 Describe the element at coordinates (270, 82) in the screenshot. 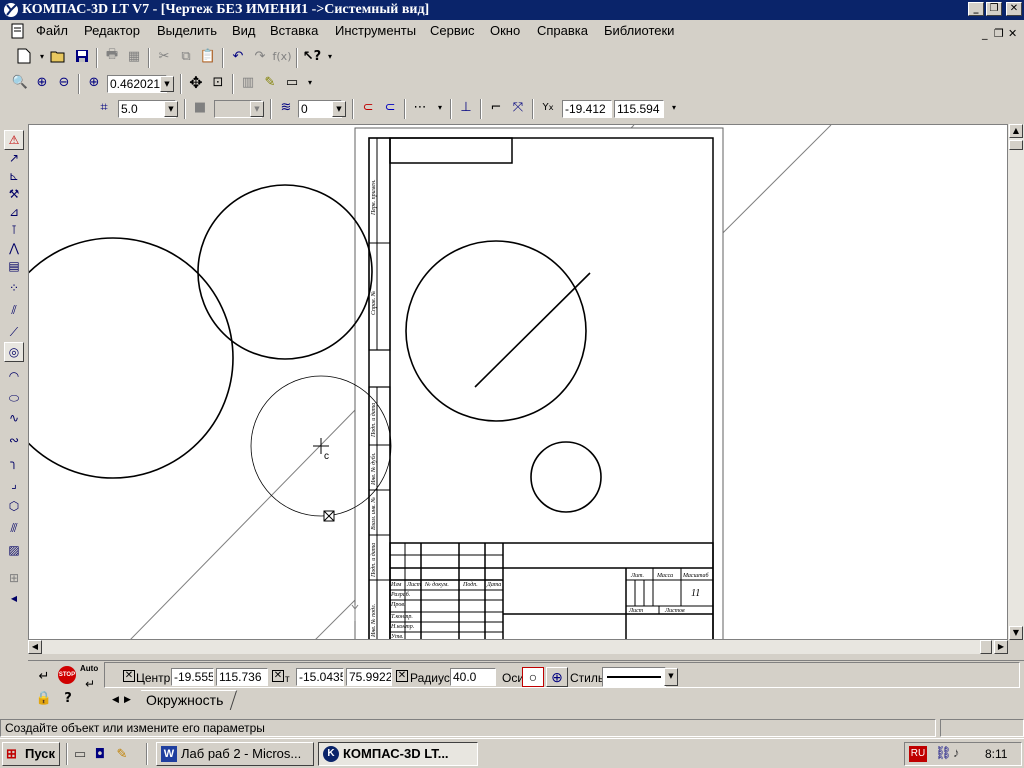

I see `refresh-icon: ✎` at that location.